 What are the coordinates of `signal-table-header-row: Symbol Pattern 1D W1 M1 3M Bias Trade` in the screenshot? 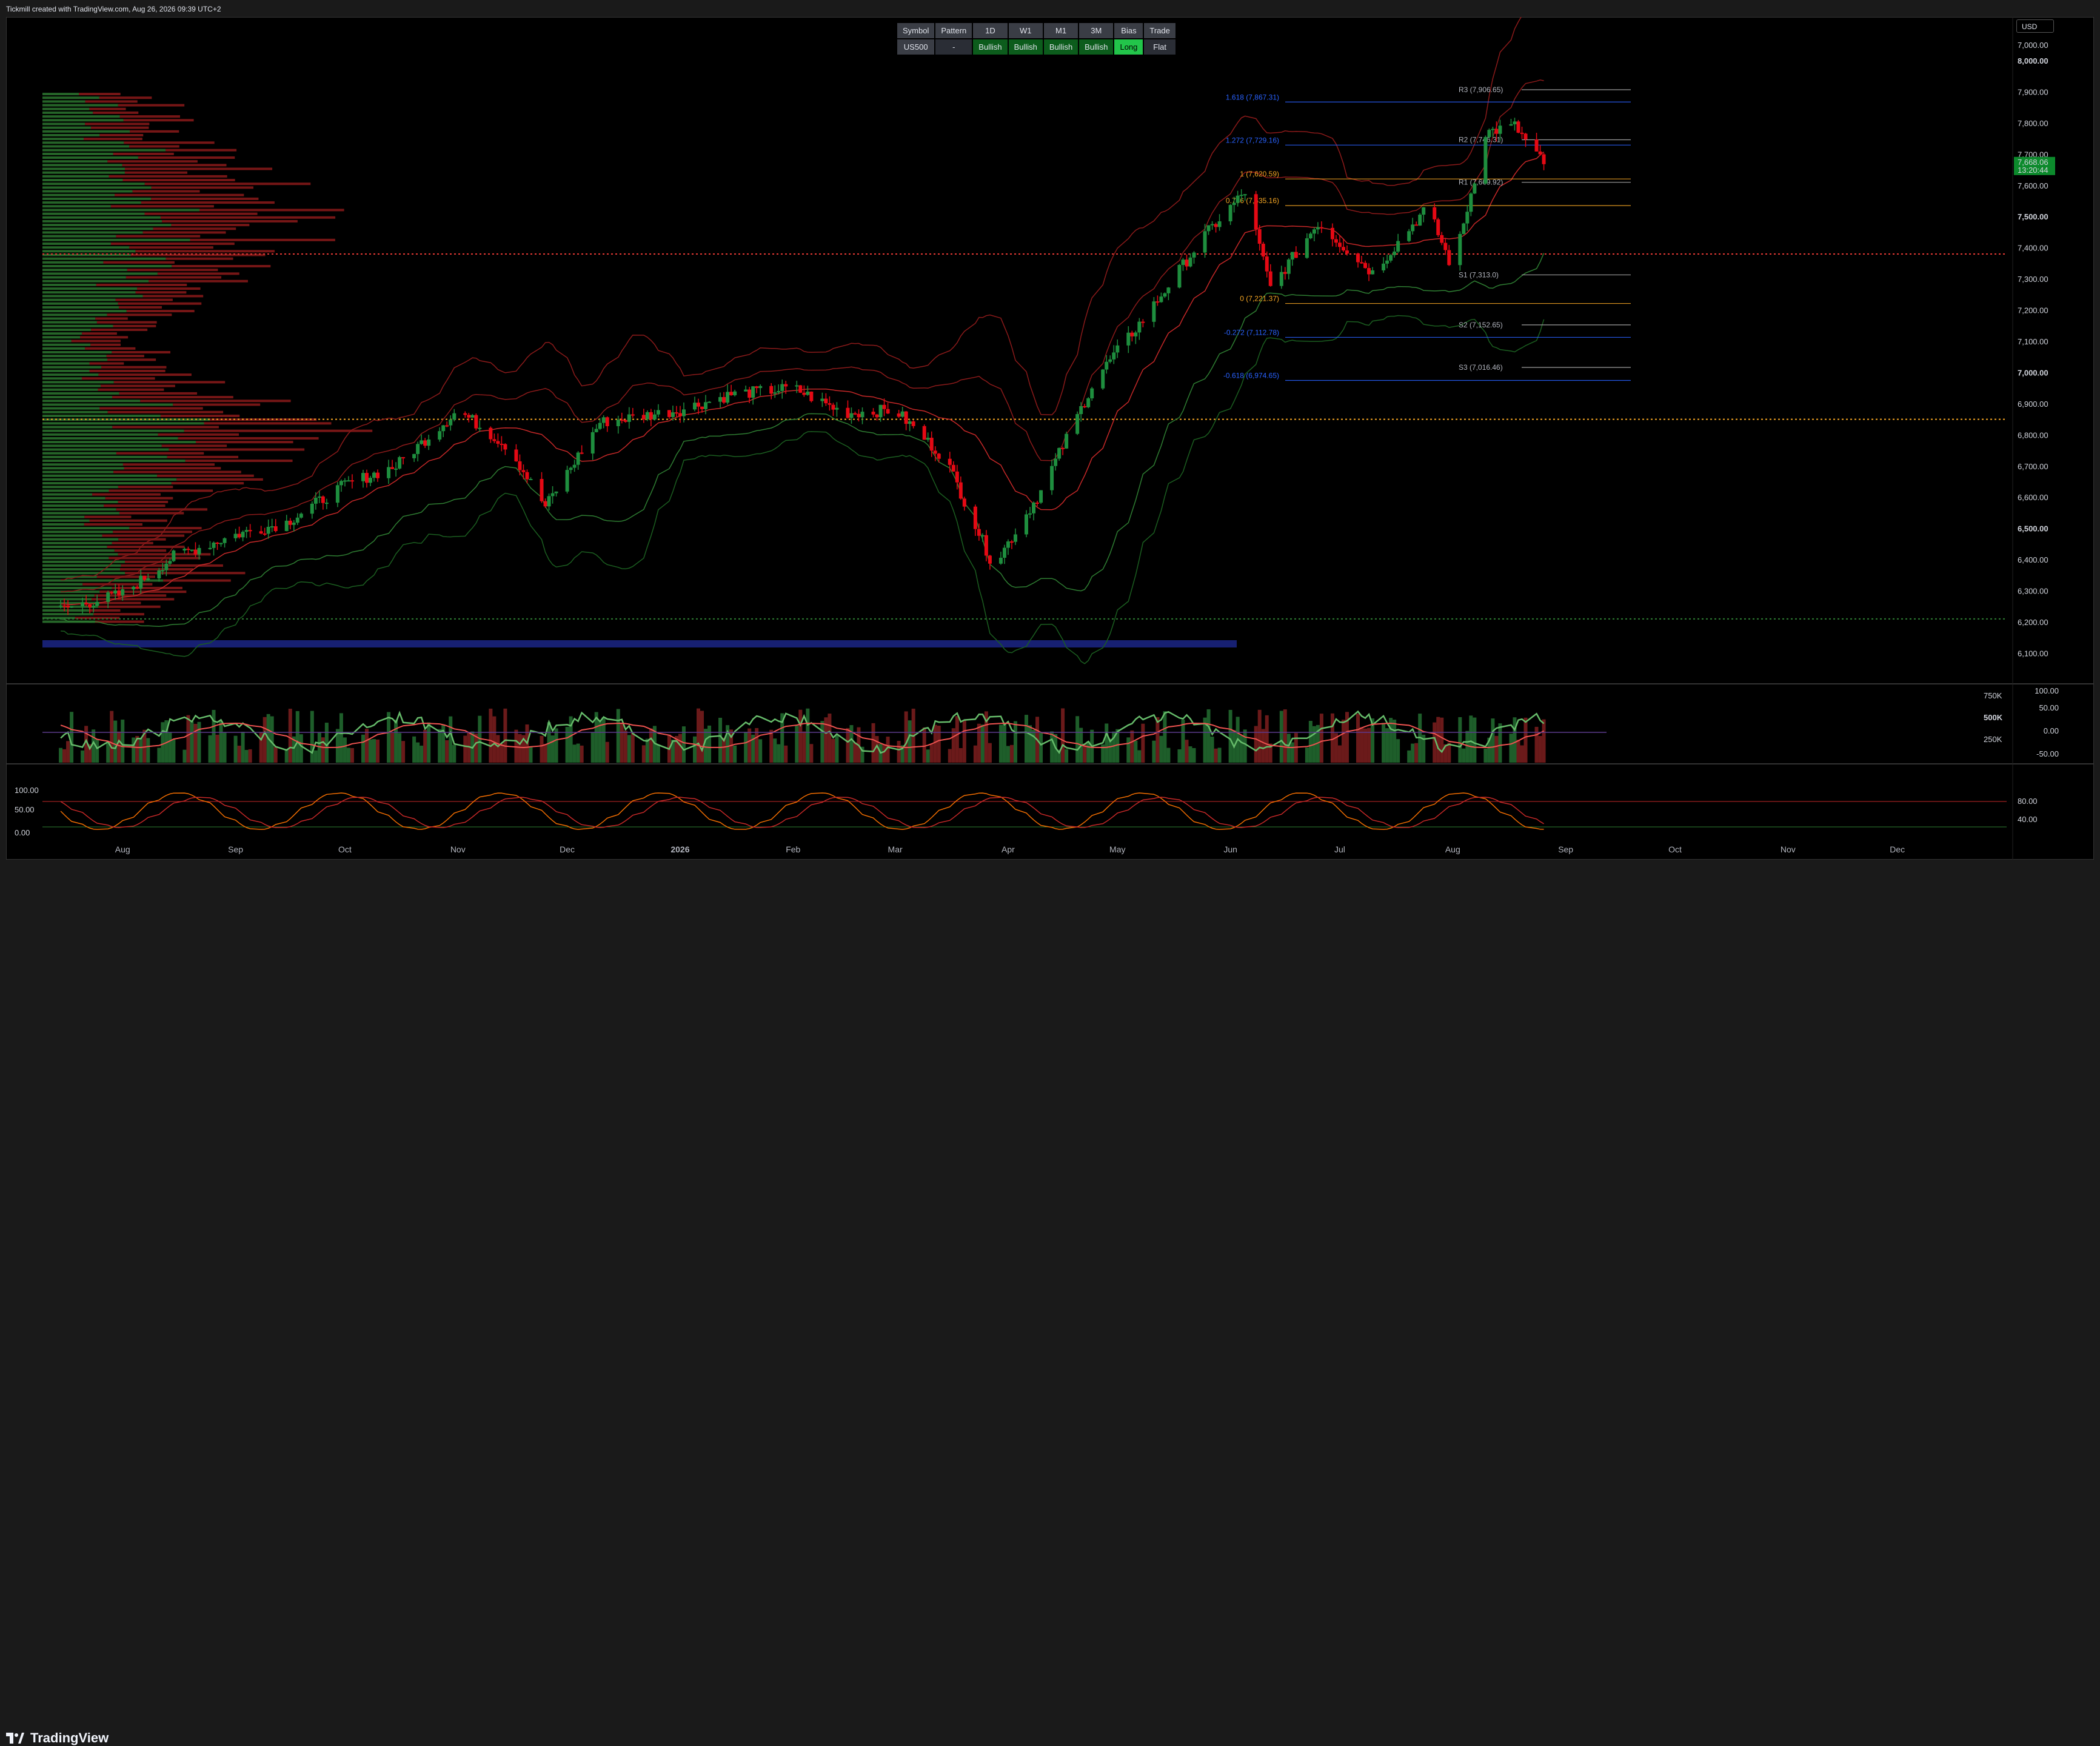 It's located at (1036, 30).